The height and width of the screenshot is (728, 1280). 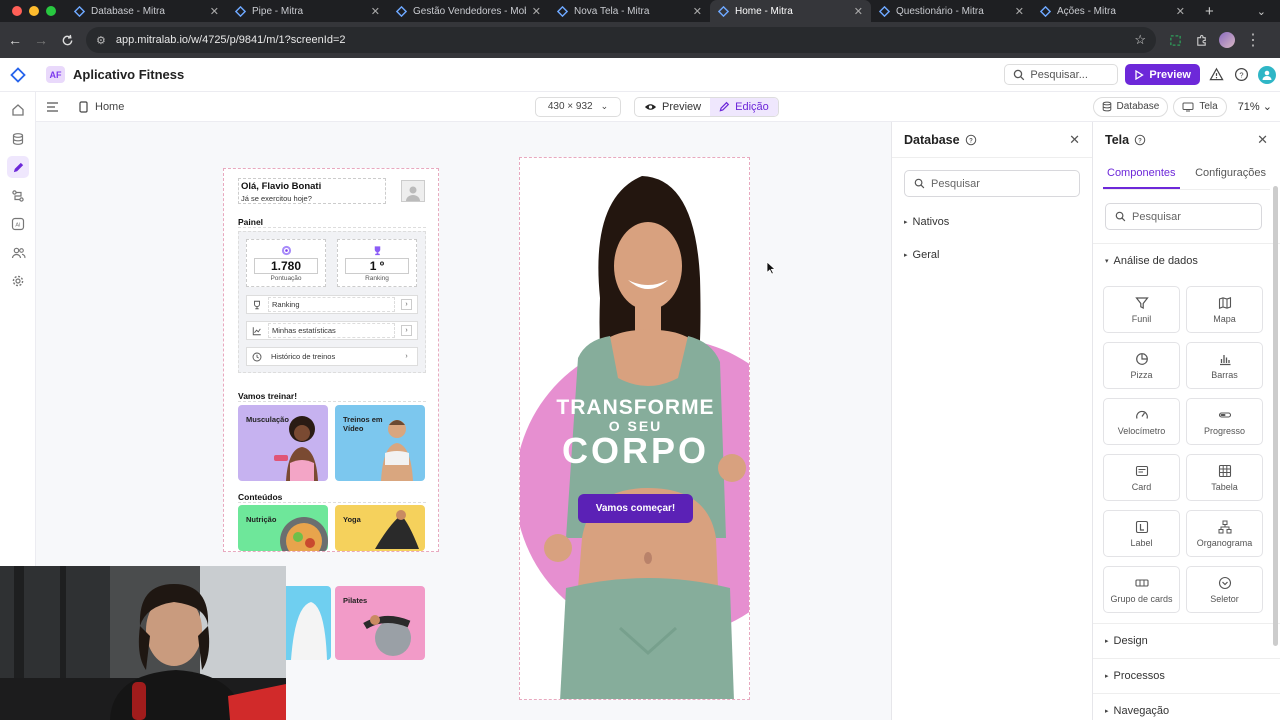 What do you see at coordinates (101, 107) in the screenshot?
I see `current-page-selector: Home` at bounding box center [101, 107].